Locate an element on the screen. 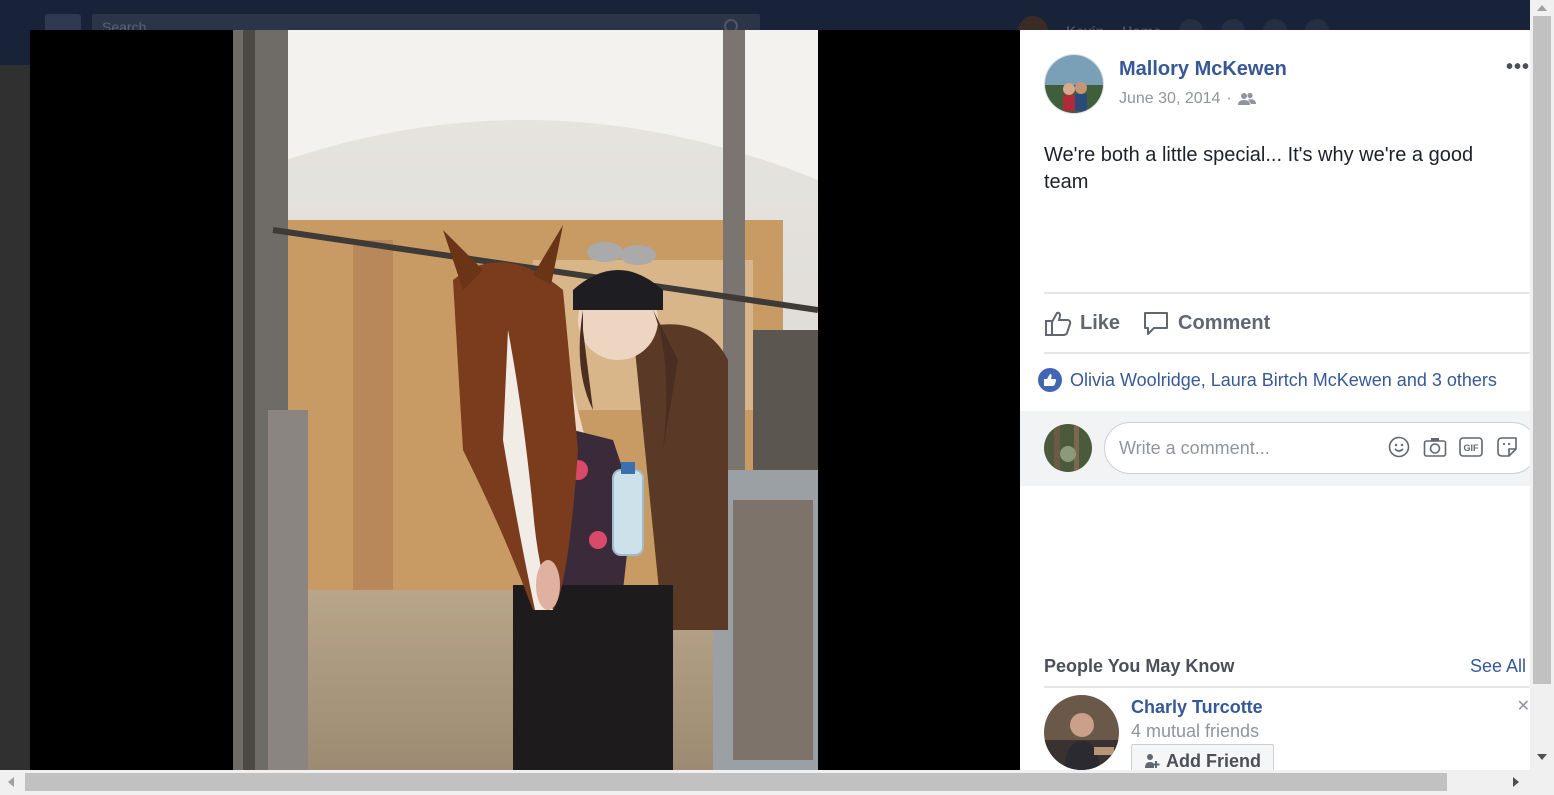 This screenshot has width=1554, height=795. comment-icon is located at coordinates (1156, 323).